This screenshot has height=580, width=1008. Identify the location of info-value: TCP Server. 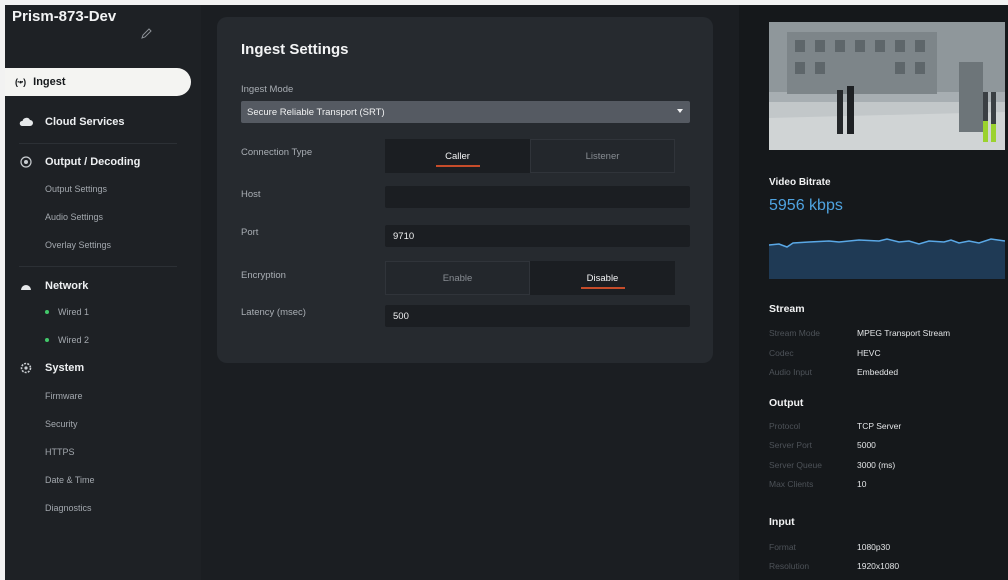
(879, 426).